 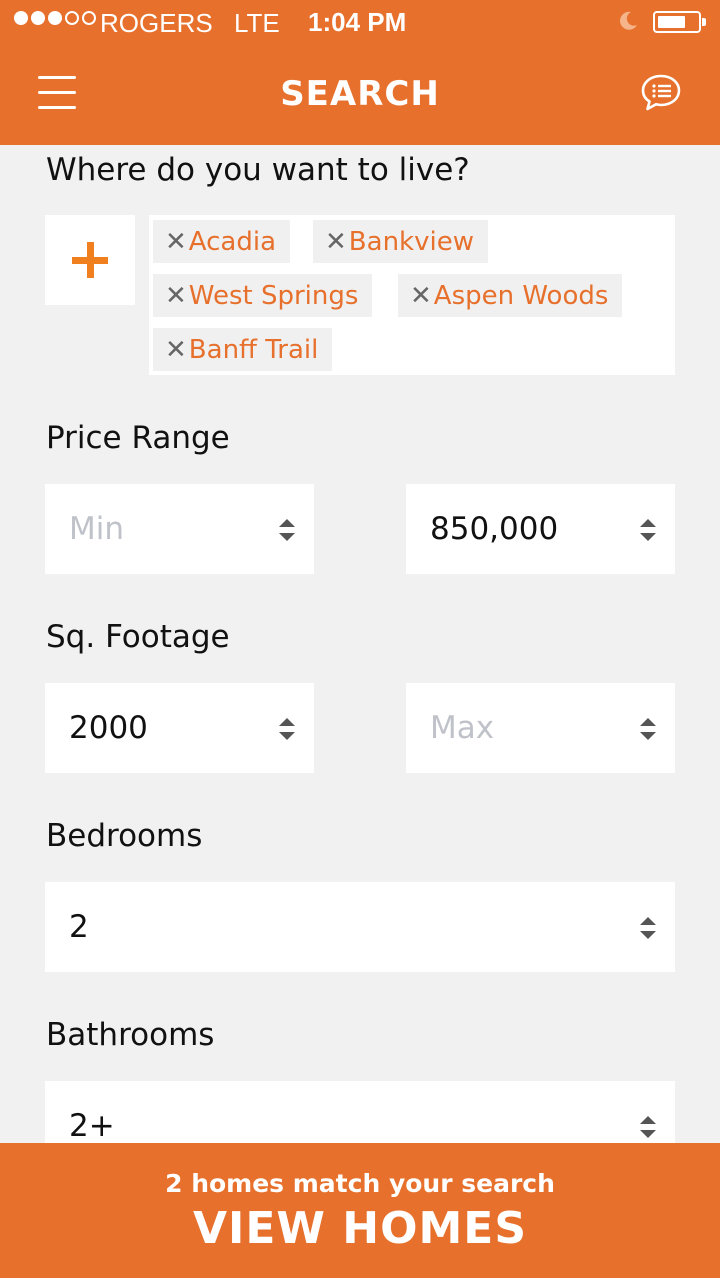 What do you see at coordinates (257, 23) in the screenshot?
I see `network-type: LTE` at bounding box center [257, 23].